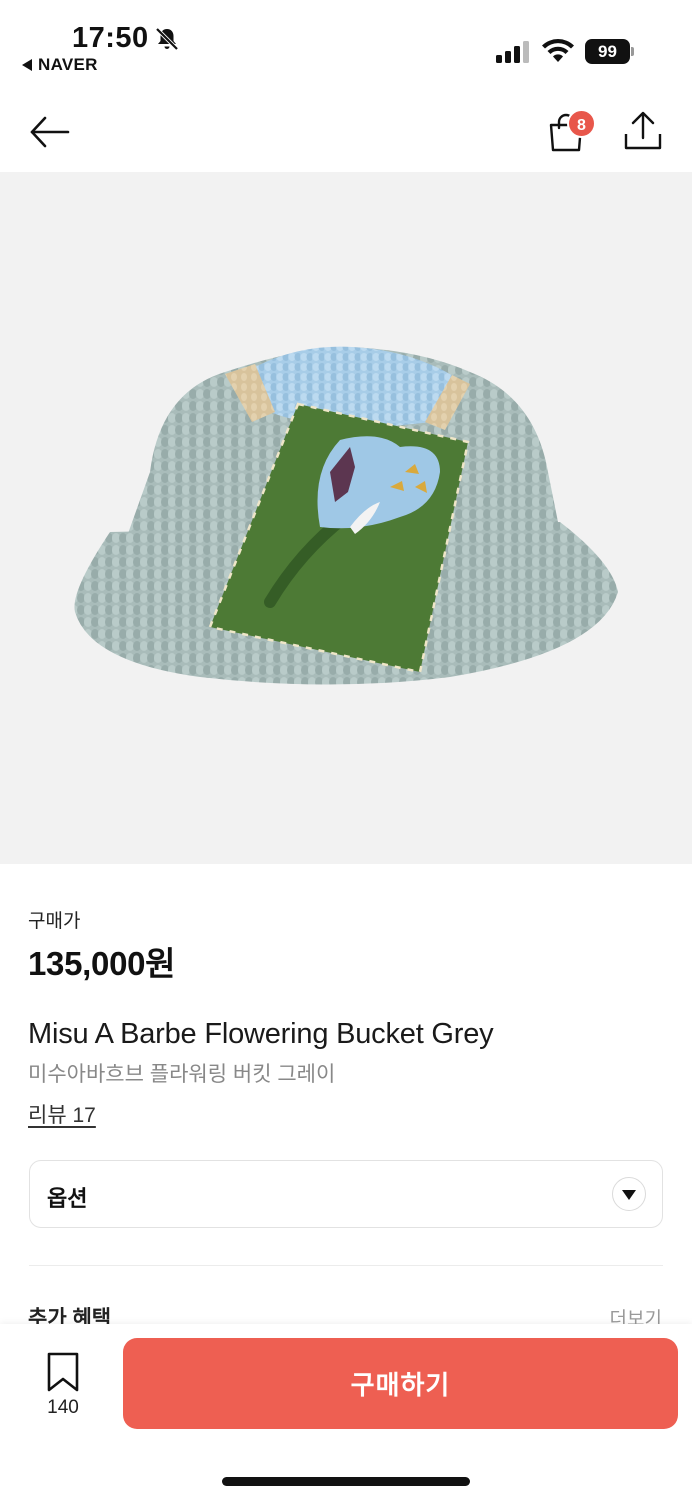 The width and height of the screenshot is (692, 1500). I want to click on back-arrow-icon, so click(50, 132).